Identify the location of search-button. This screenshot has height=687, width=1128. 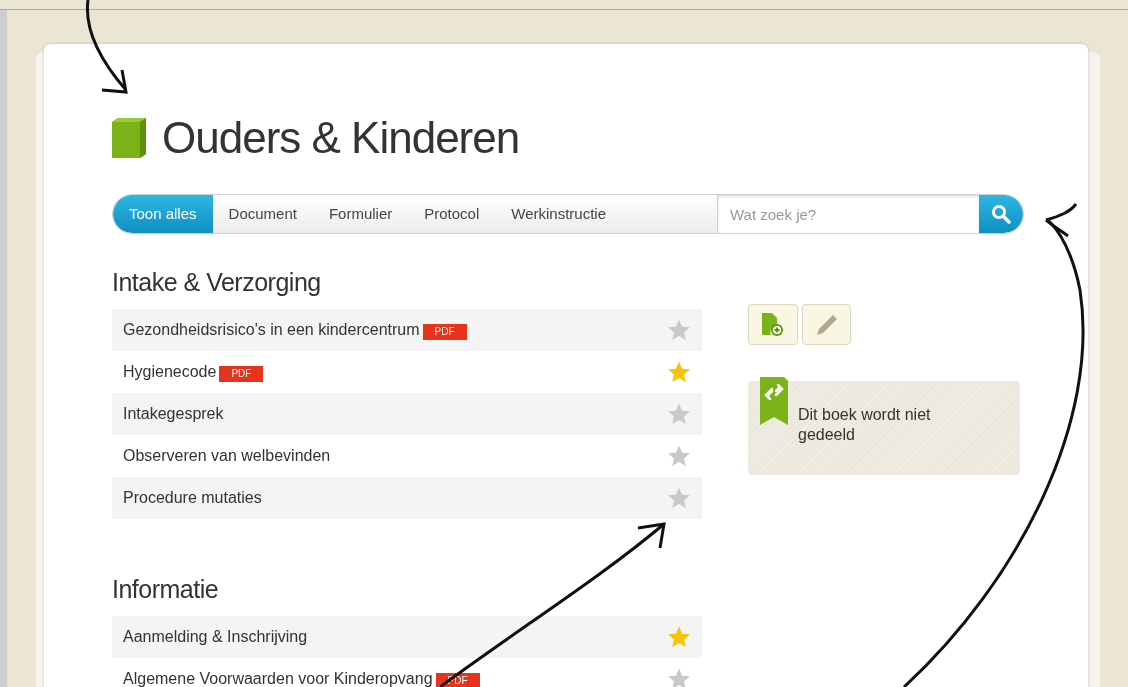
(1001, 214).